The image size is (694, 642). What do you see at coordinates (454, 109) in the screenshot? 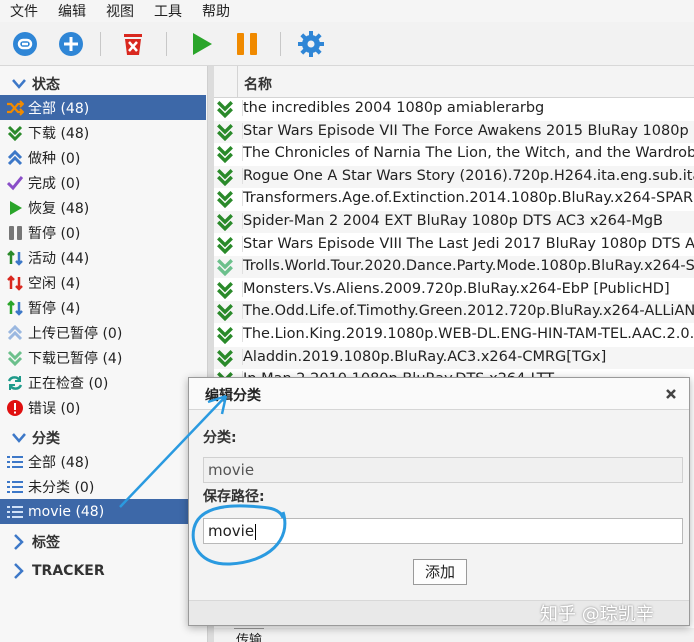
I see `table-row: the incredibles 2004 1080p amiablerarbg` at bounding box center [454, 109].